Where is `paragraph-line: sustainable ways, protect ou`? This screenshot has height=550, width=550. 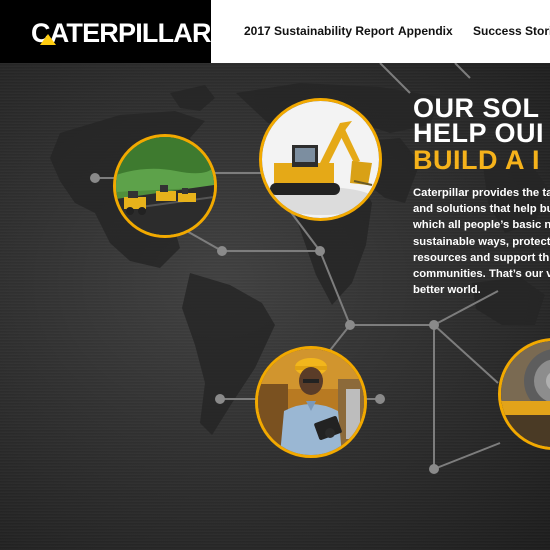 paragraph-line: sustainable ways, protect ou is located at coordinates (481, 241).